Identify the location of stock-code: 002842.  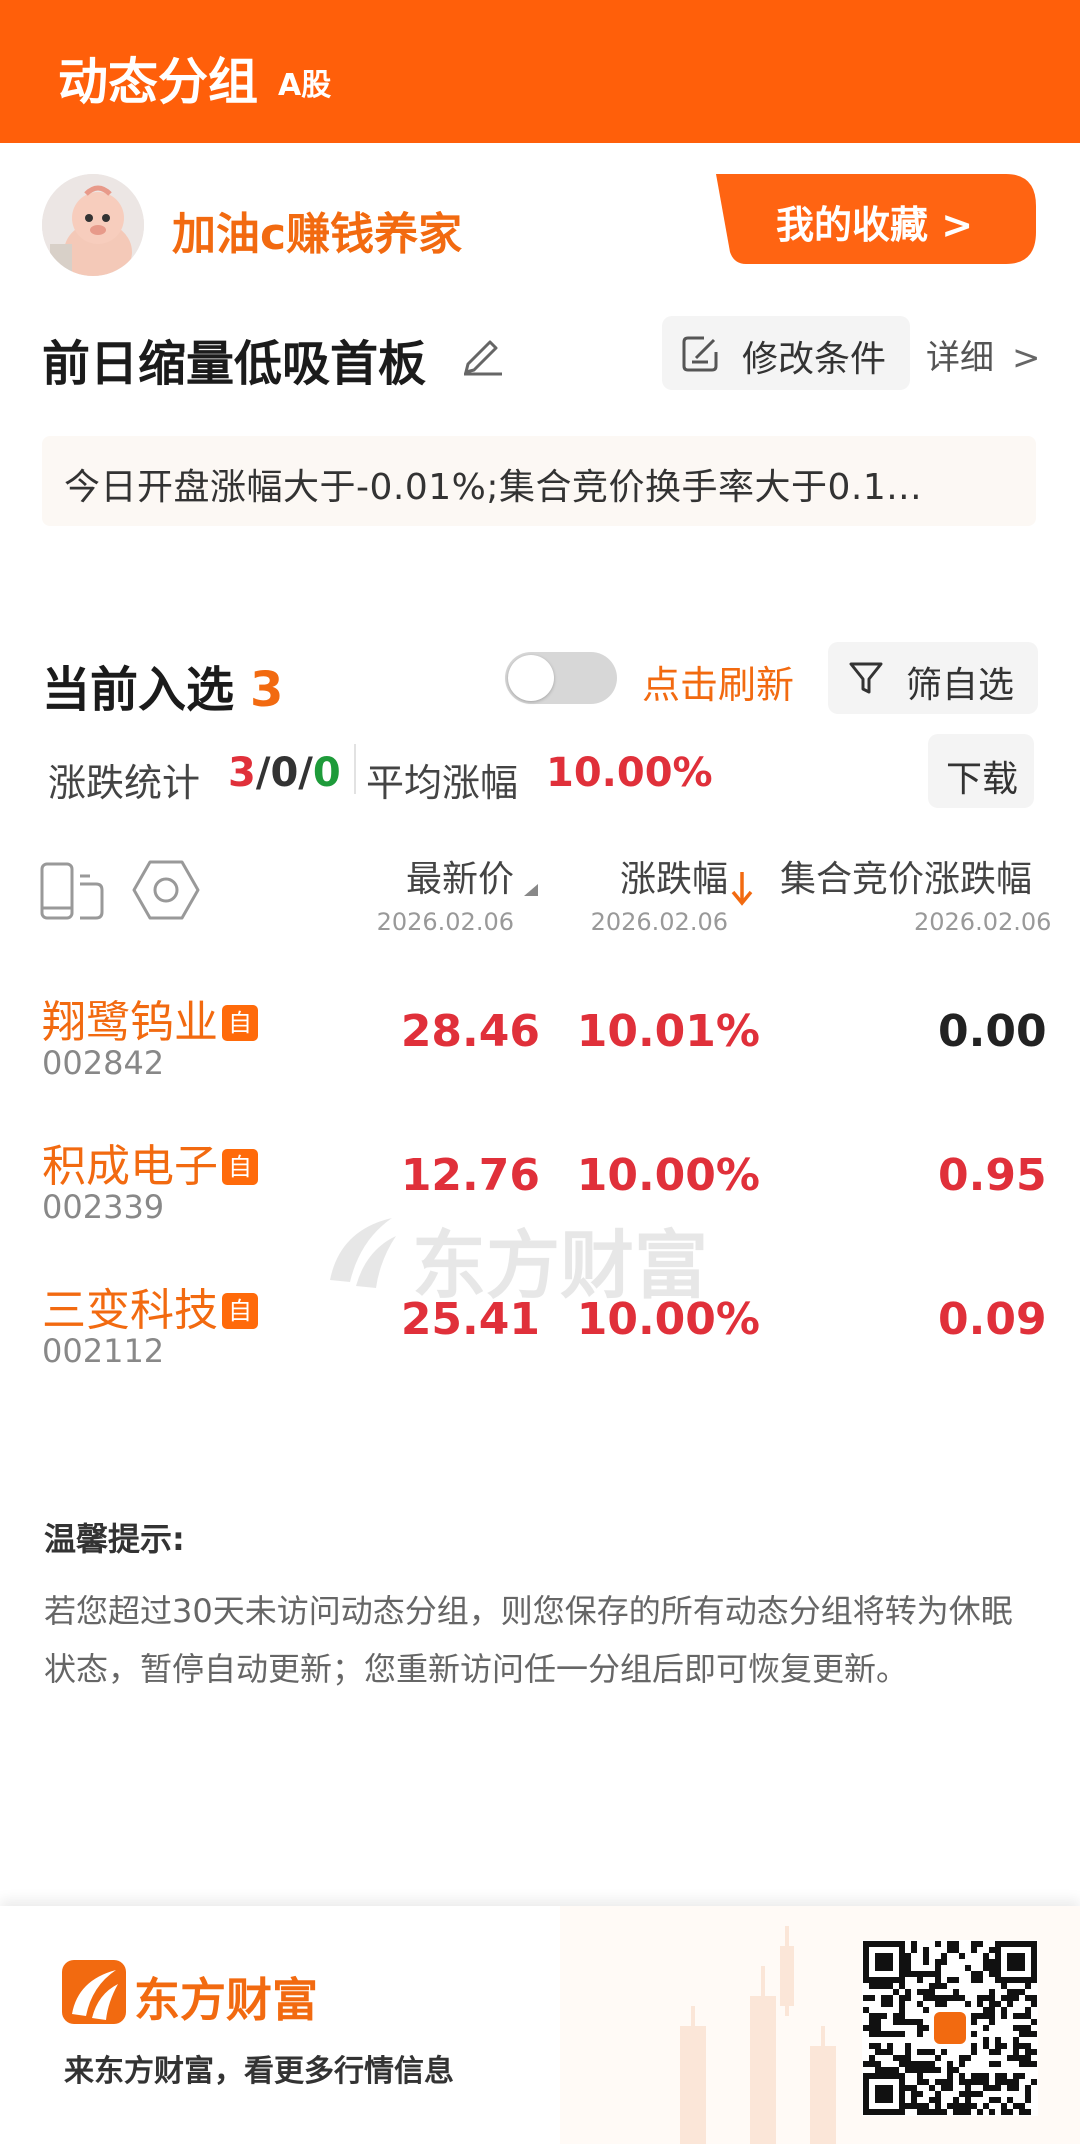
(103, 1063).